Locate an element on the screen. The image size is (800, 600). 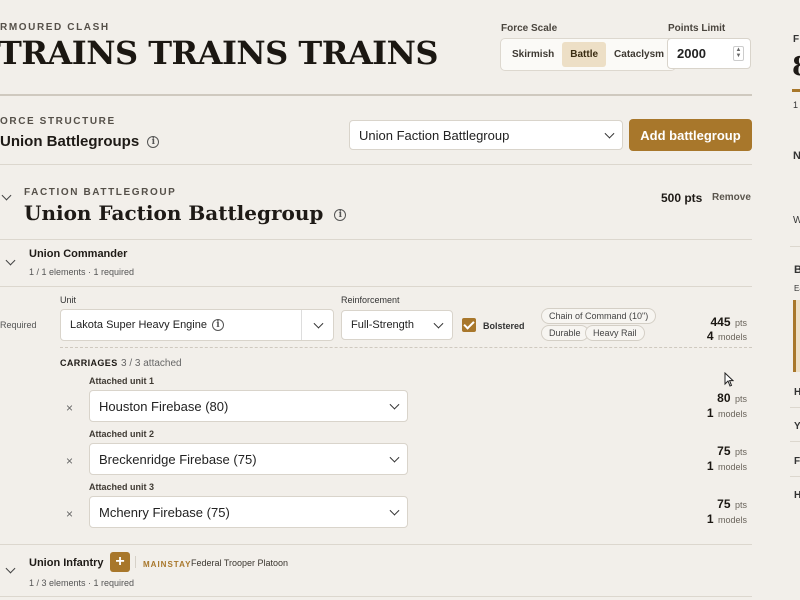
force-scale-label: Force Scale is located at coordinates (529, 28).